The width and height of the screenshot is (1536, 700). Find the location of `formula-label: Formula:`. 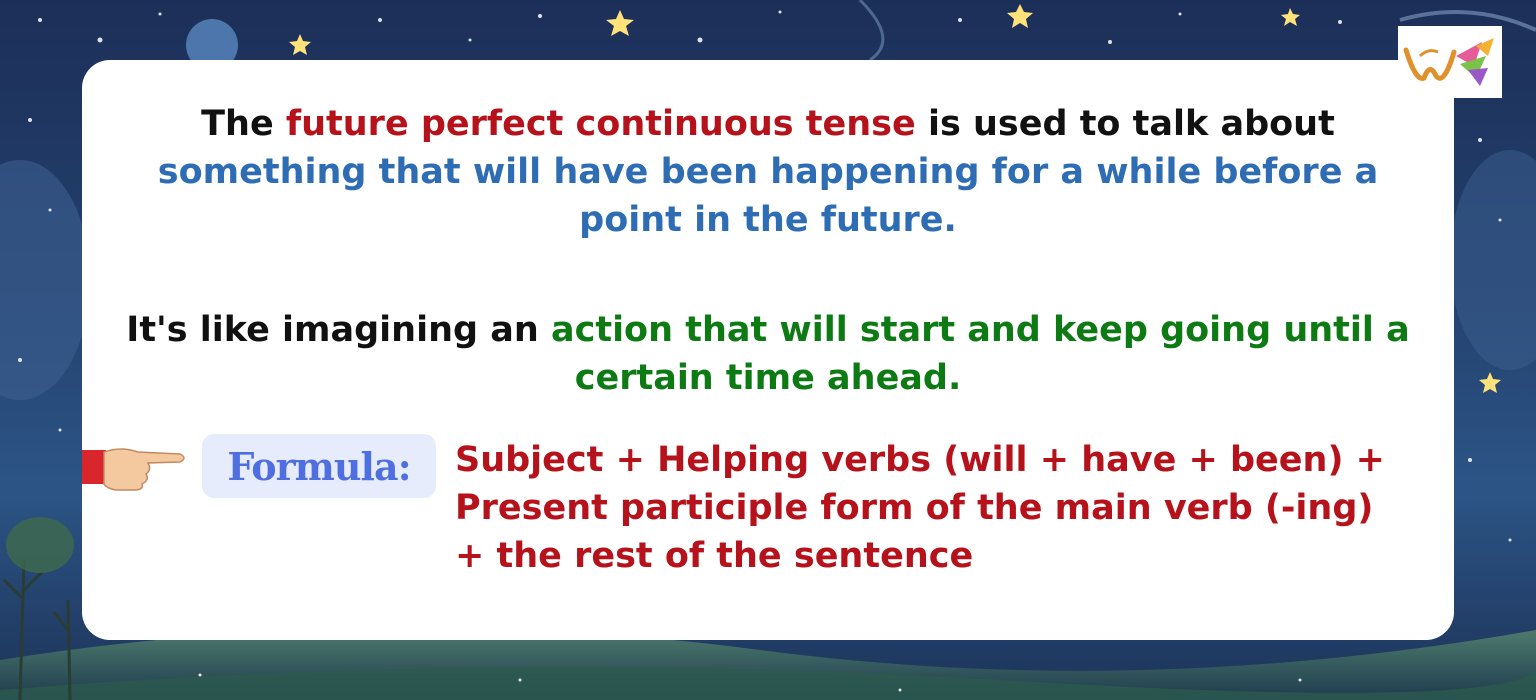

formula-label: Formula: is located at coordinates (319, 466).